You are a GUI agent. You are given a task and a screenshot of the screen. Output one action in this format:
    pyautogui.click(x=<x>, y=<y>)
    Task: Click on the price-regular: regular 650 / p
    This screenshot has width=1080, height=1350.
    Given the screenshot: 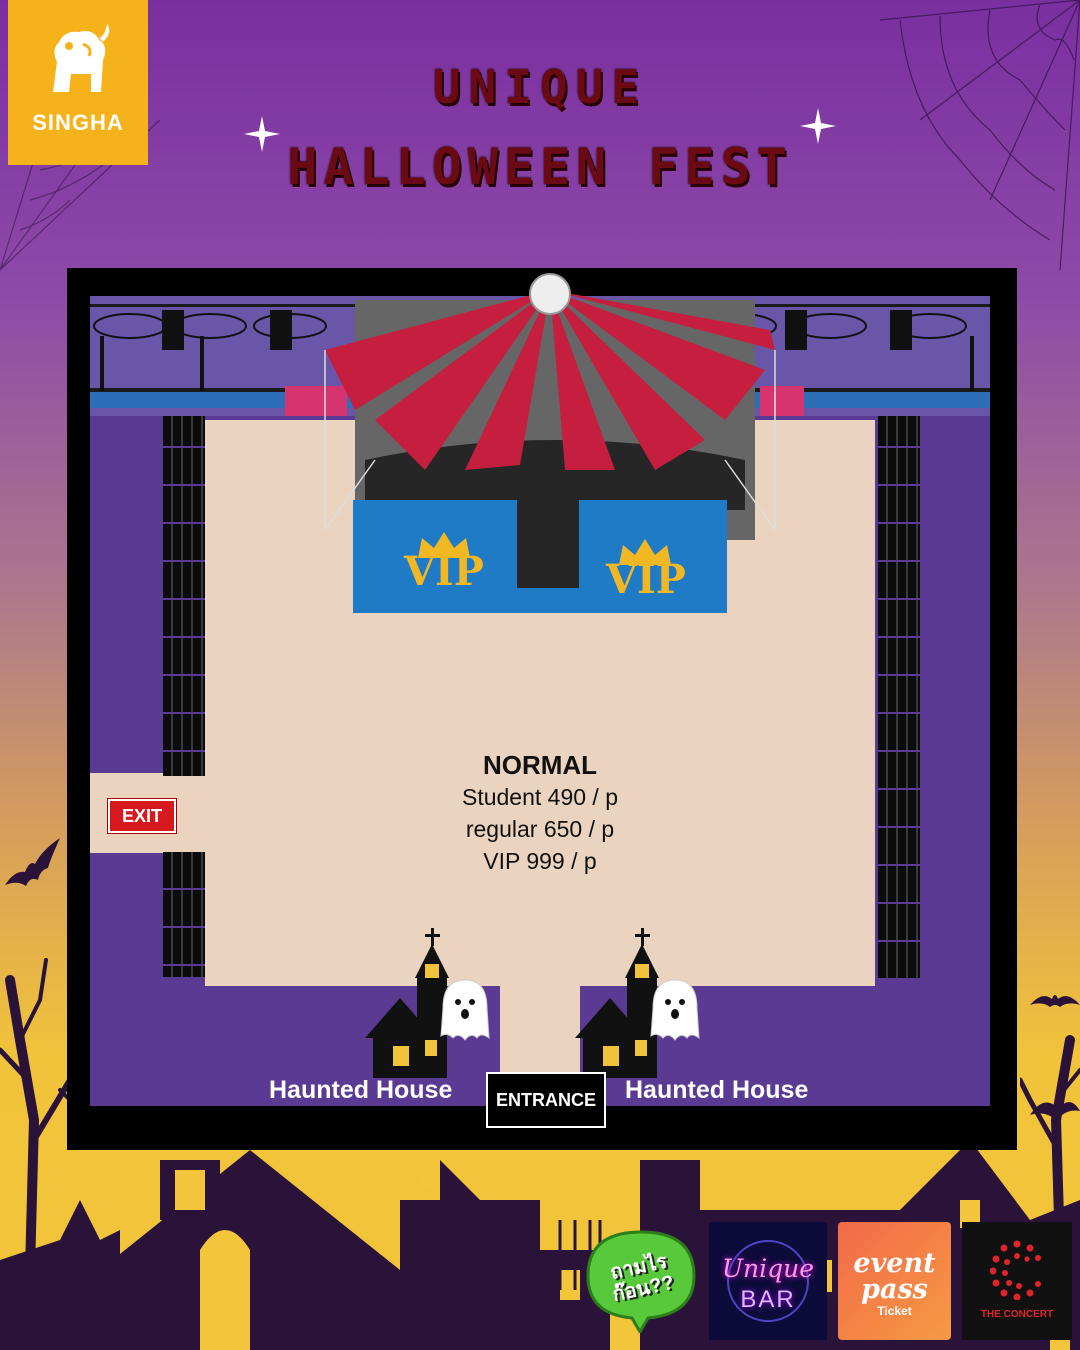 What is the action you would take?
    pyautogui.click(x=540, y=829)
    